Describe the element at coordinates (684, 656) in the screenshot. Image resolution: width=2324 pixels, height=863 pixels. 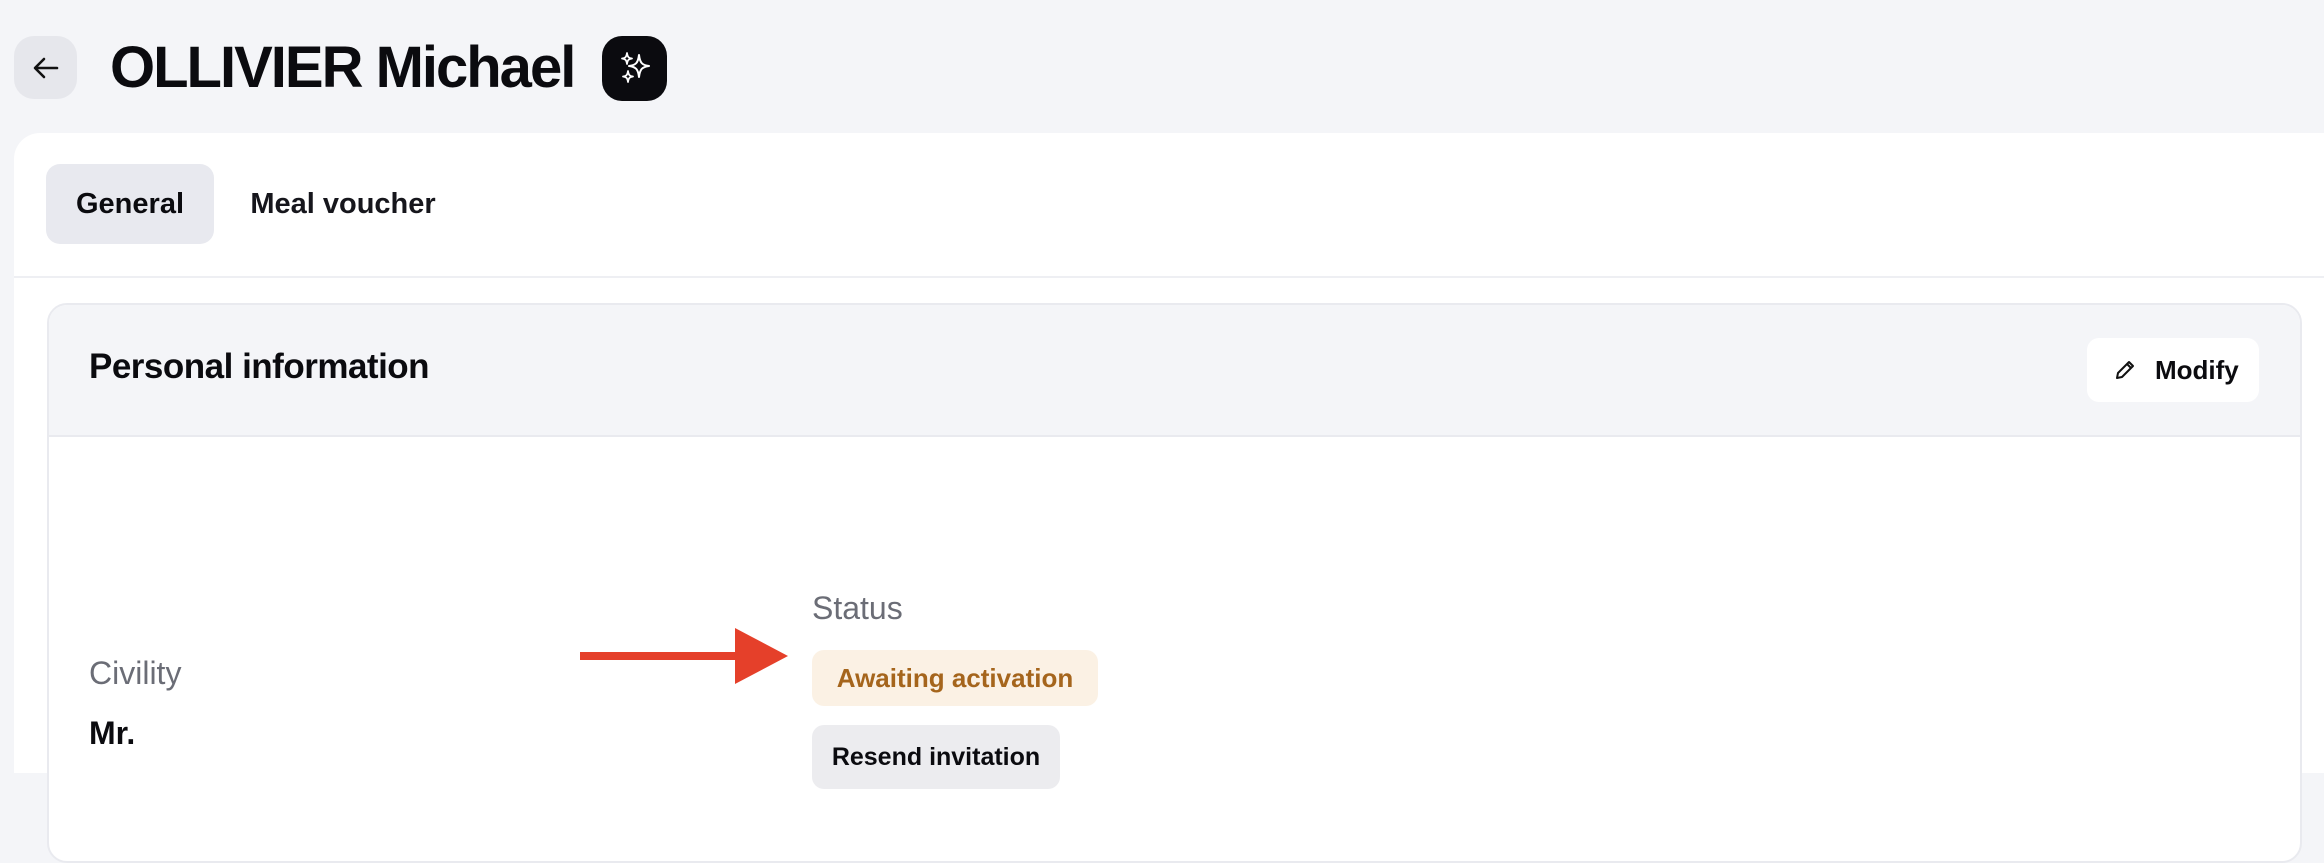
I see `red-arrow-icon` at that location.